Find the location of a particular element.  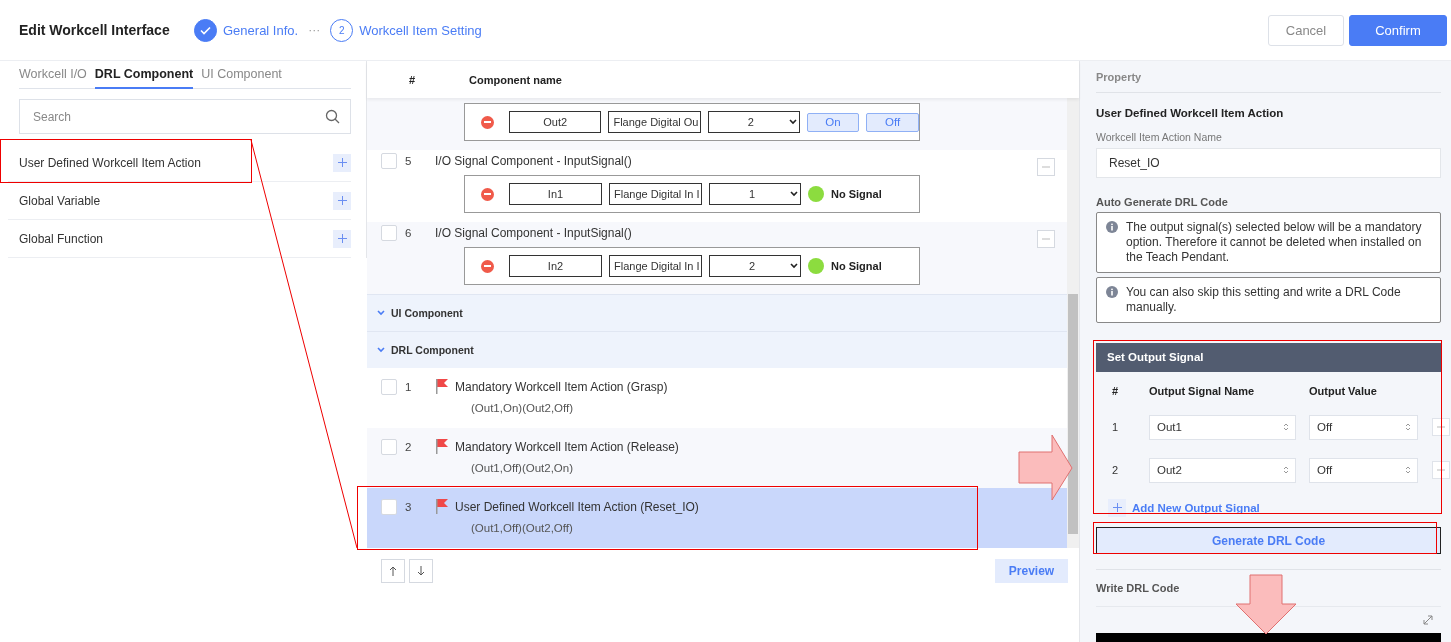

component-item: Global Function is located at coordinates (61, 238).